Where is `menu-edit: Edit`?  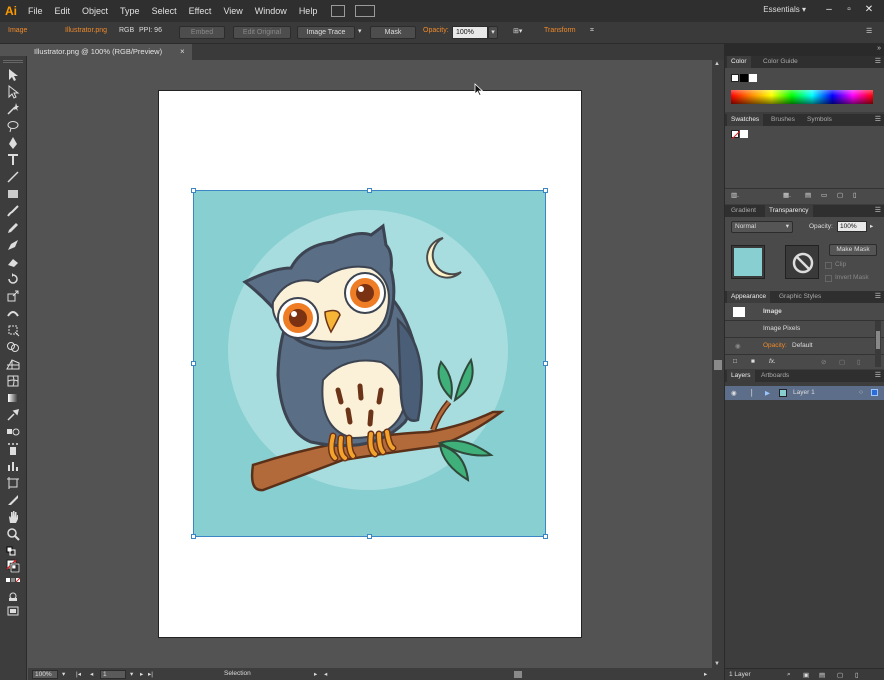
menu-edit: Edit is located at coordinates (63, 11).